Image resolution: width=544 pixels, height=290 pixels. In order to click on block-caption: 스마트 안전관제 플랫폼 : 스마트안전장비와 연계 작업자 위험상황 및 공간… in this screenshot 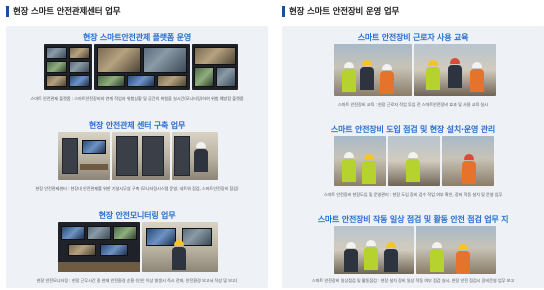, I will do `click(137, 98)`.